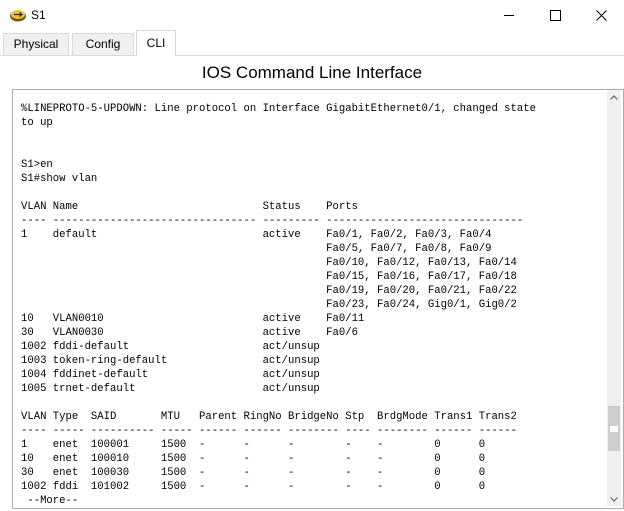 The height and width of the screenshot is (511, 624). What do you see at coordinates (38, 15) in the screenshot?
I see `window-title: S1` at bounding box center [38, 15].